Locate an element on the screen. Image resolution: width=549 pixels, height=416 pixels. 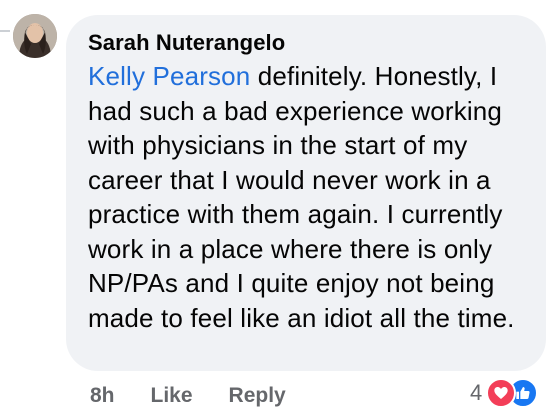
avatar-image is located at coordinates (35, 36).